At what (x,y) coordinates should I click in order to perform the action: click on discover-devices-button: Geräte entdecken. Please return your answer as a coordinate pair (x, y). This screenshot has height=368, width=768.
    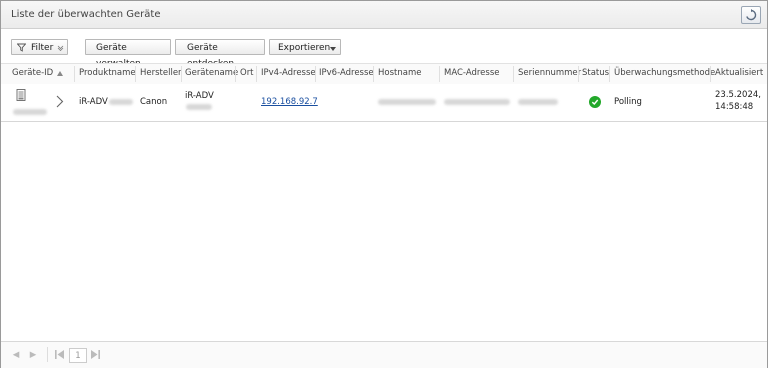
    Looking at the image, I should click on (220, 54).